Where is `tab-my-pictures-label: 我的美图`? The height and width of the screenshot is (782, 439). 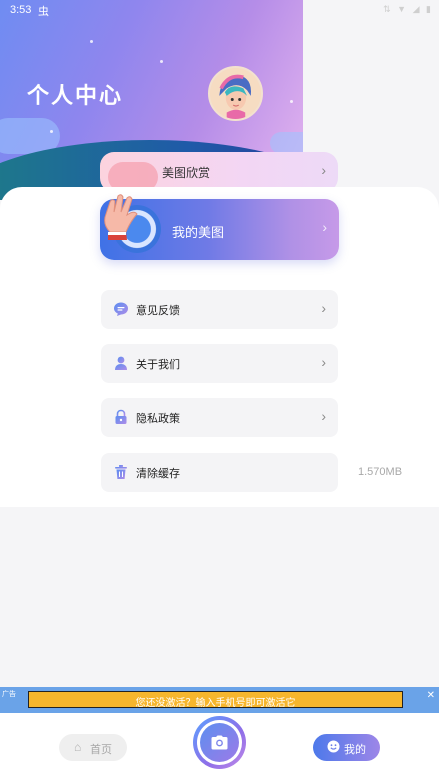 tab-my-pictures-label: 我的美图 is located at coordinates (198, 232).